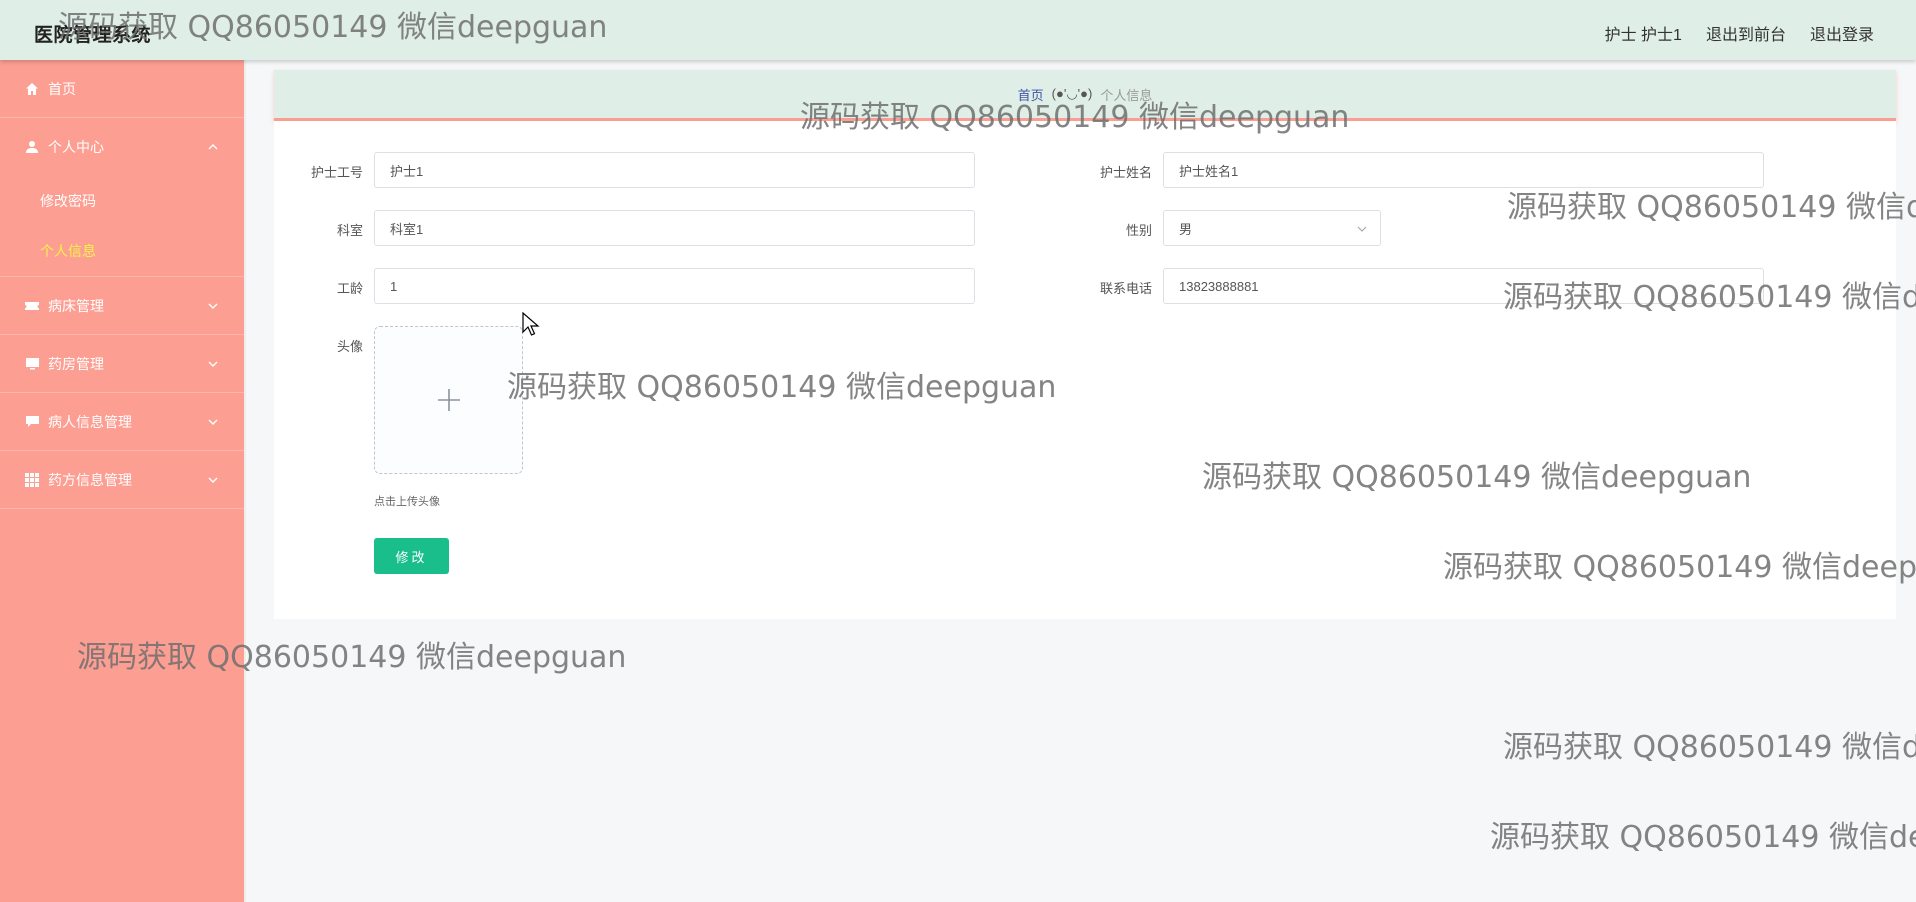 The image size is (1916, 902). What do you see at coordinates (76, 363) in the screenshot?
I see `sidebar-item-label: 药房管理` at bounding box center [76, 363].